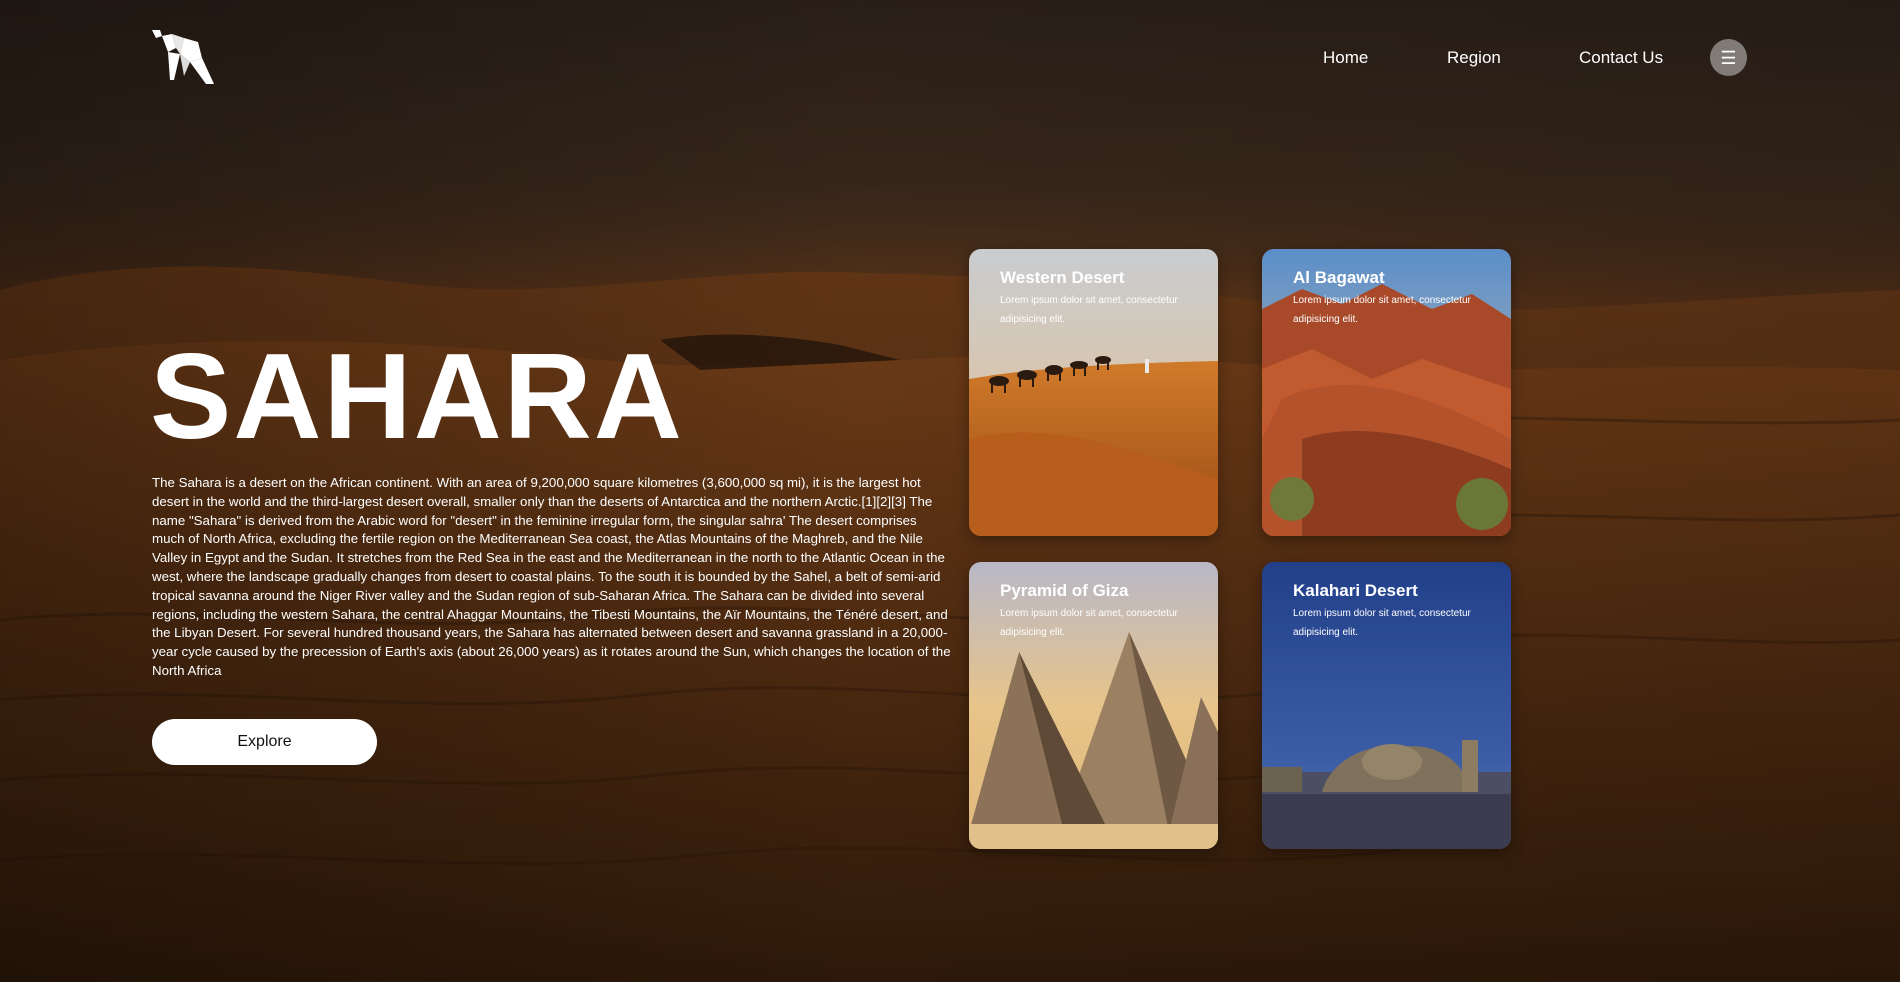 The image size is (1900, 982). I want to click on nav-contact-us-link: Contact Us, so click(1621, 58).